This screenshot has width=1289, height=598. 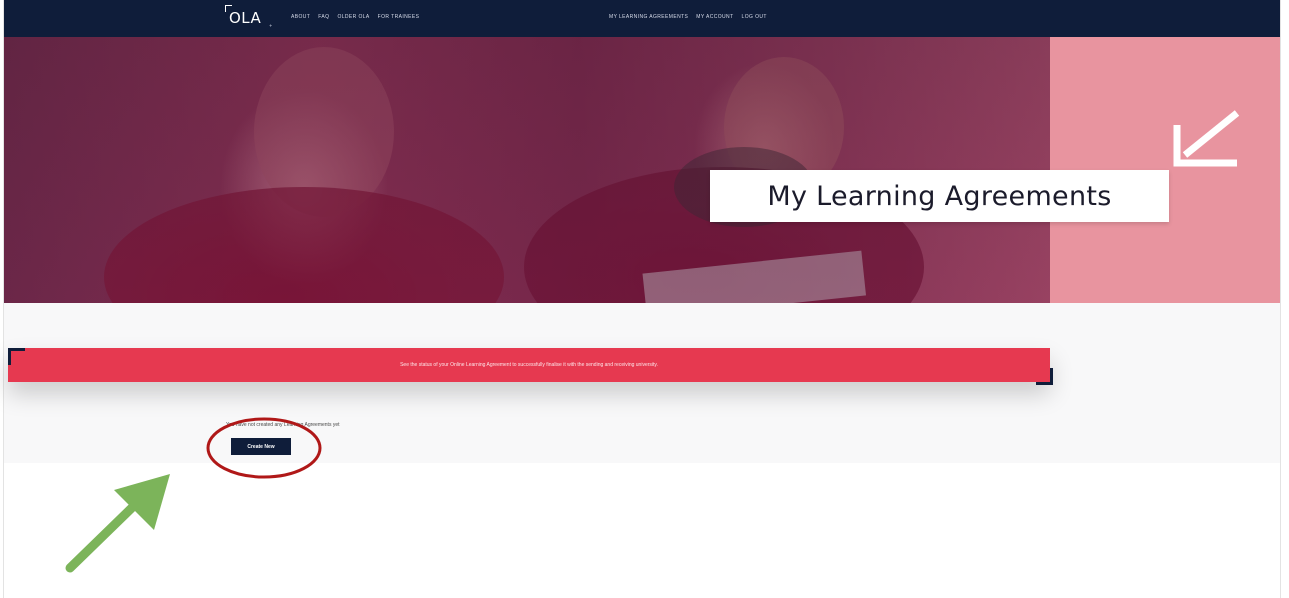 What do you see at coordinates (1206, 138) in the screenshot?
I see `arrow-down-left-icon` at bounding box center [1206, 138].